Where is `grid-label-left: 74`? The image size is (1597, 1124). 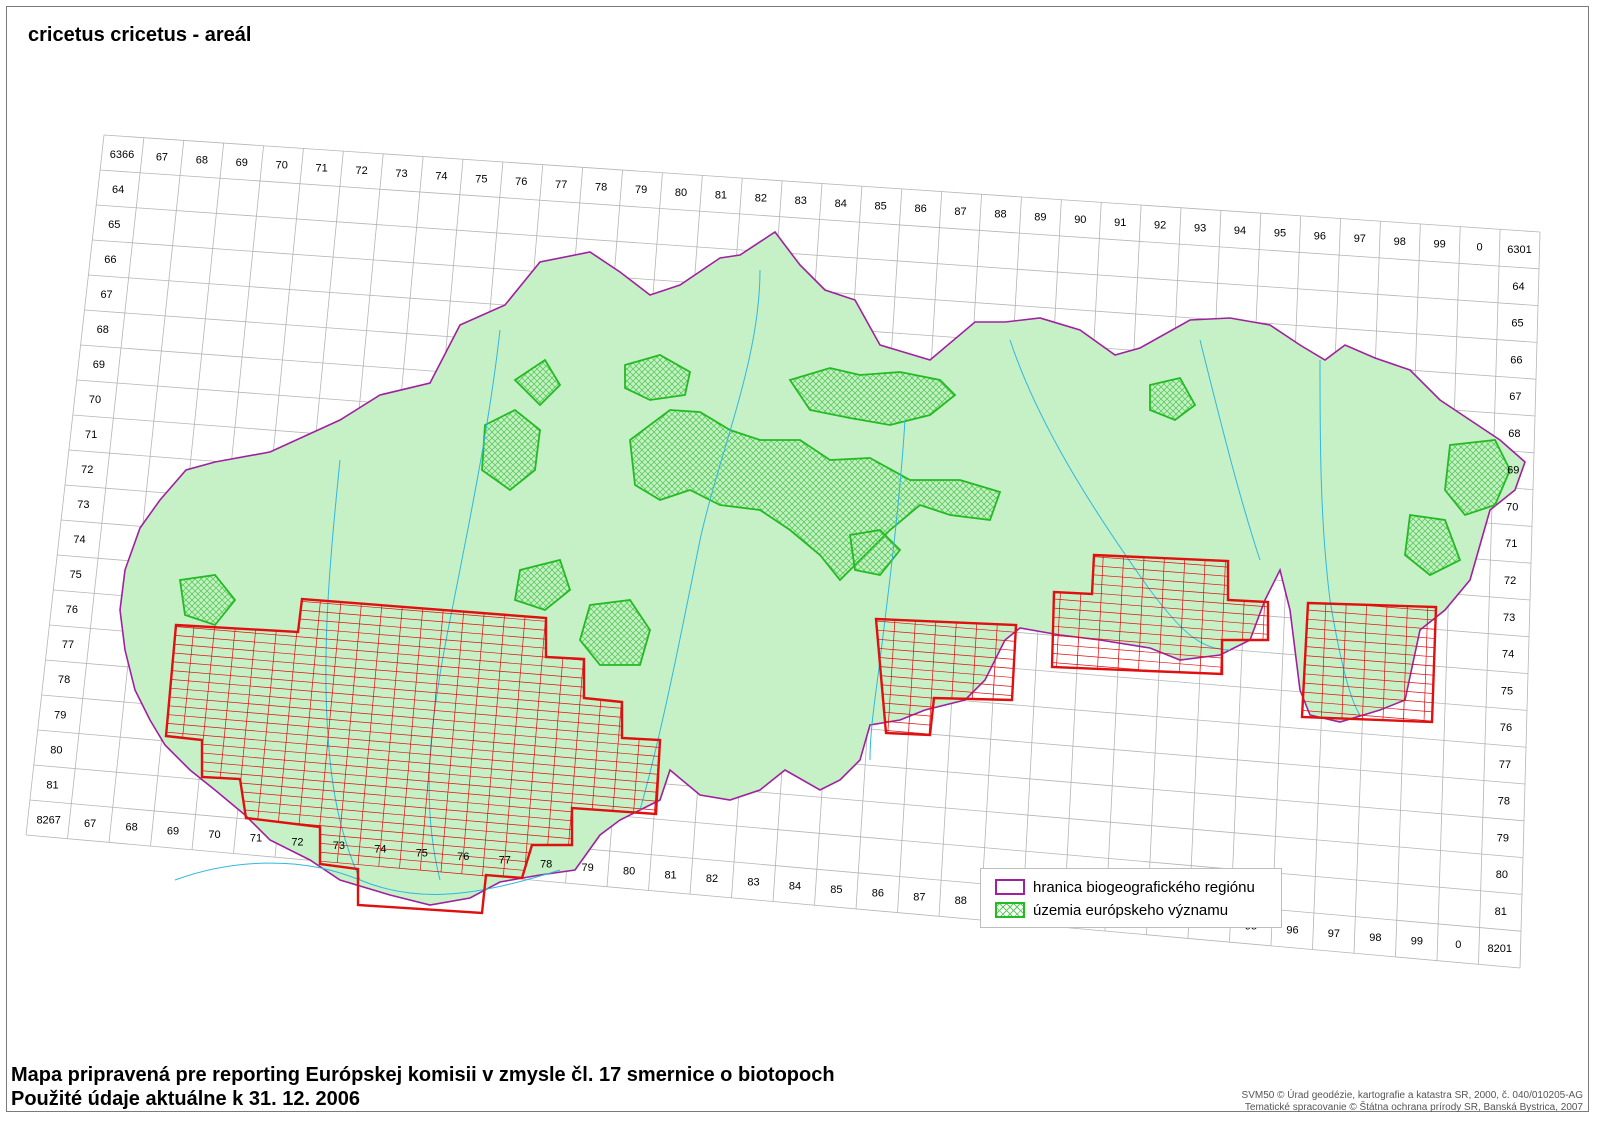 grid-label-left: 74 is located at coordinates (79, 540).